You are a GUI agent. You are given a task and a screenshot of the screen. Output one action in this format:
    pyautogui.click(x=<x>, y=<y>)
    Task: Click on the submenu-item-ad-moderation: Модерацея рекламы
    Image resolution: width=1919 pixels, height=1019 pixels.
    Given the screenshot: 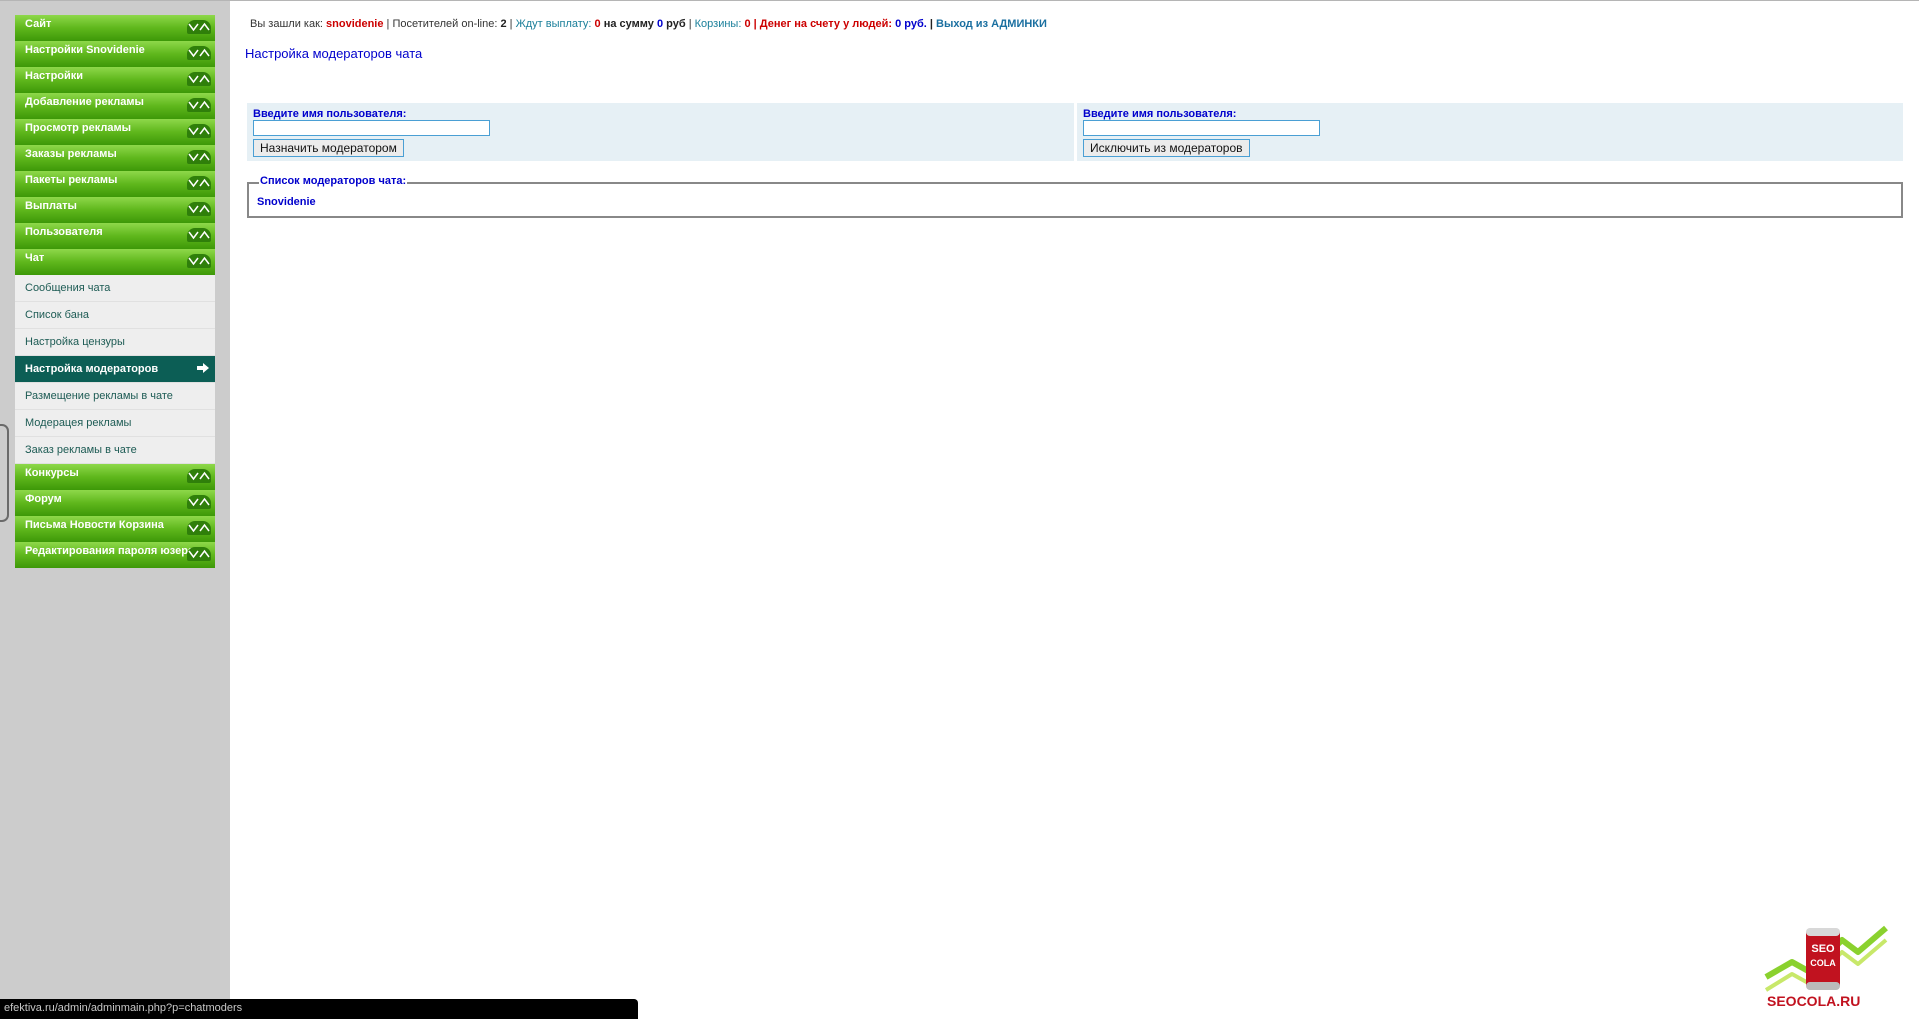 What is the action you would take?
    pyautogui.click(x=115, y=423)
    